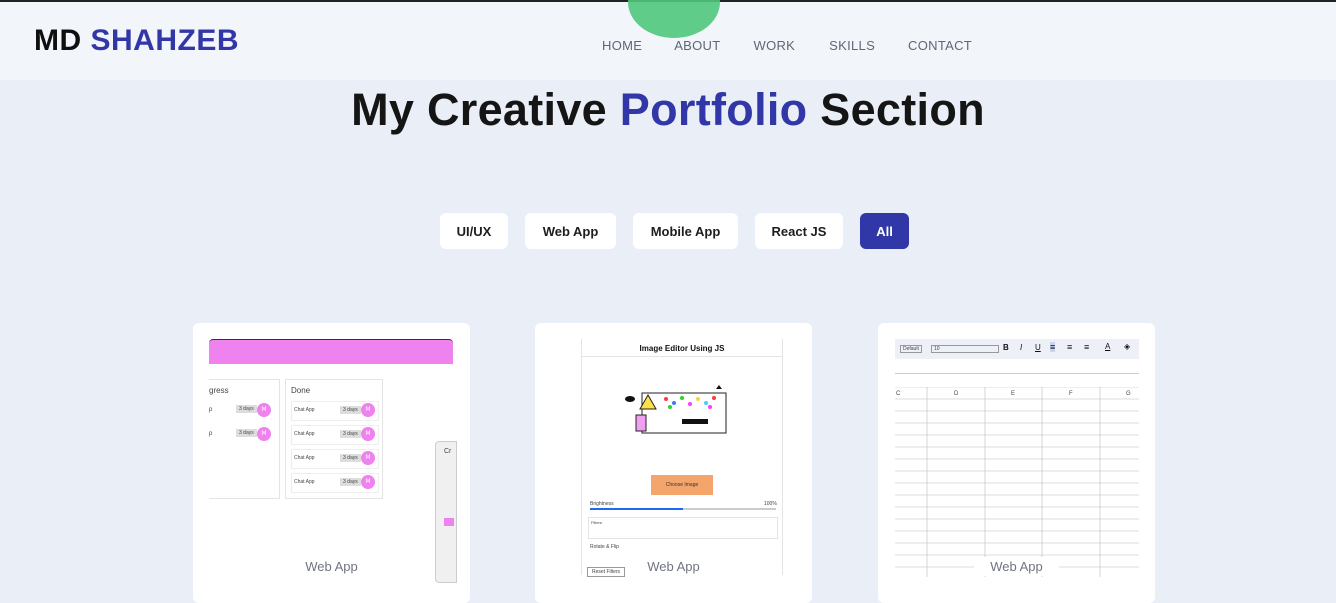 The image size is (1336, 603). Describe the element at coordinates (244, 439) in the screenshot. I see `kanban-column-progress: gress p 3 days M p 3 days M` at that location.